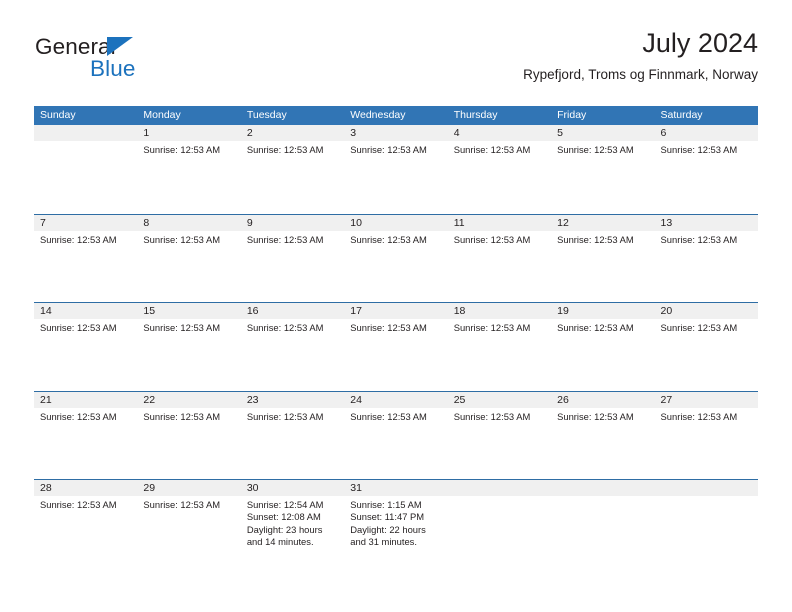 This screenshot has height=612, width=792. What do you see at coordinates (86, 488) in the screenshot?
I see `day-number: 28` at bounding box center [86, 488].